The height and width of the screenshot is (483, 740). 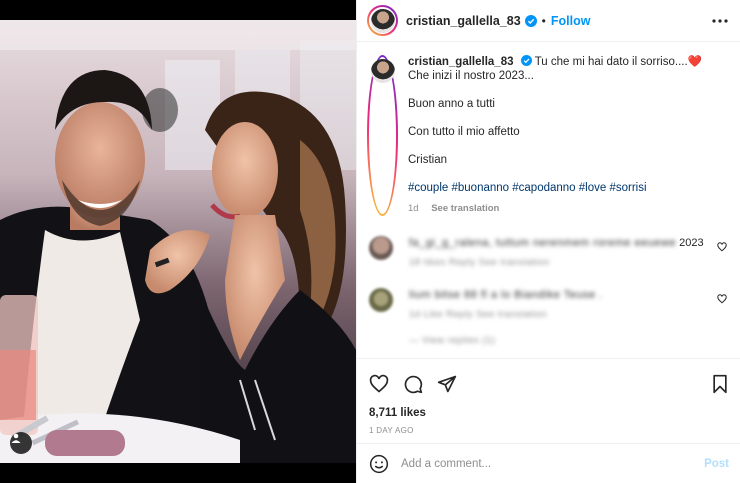 What do you see at coordinates (447, 384) in the screenshot?
I see `share-paper-plane-icon` at bounding box center [447, 384].